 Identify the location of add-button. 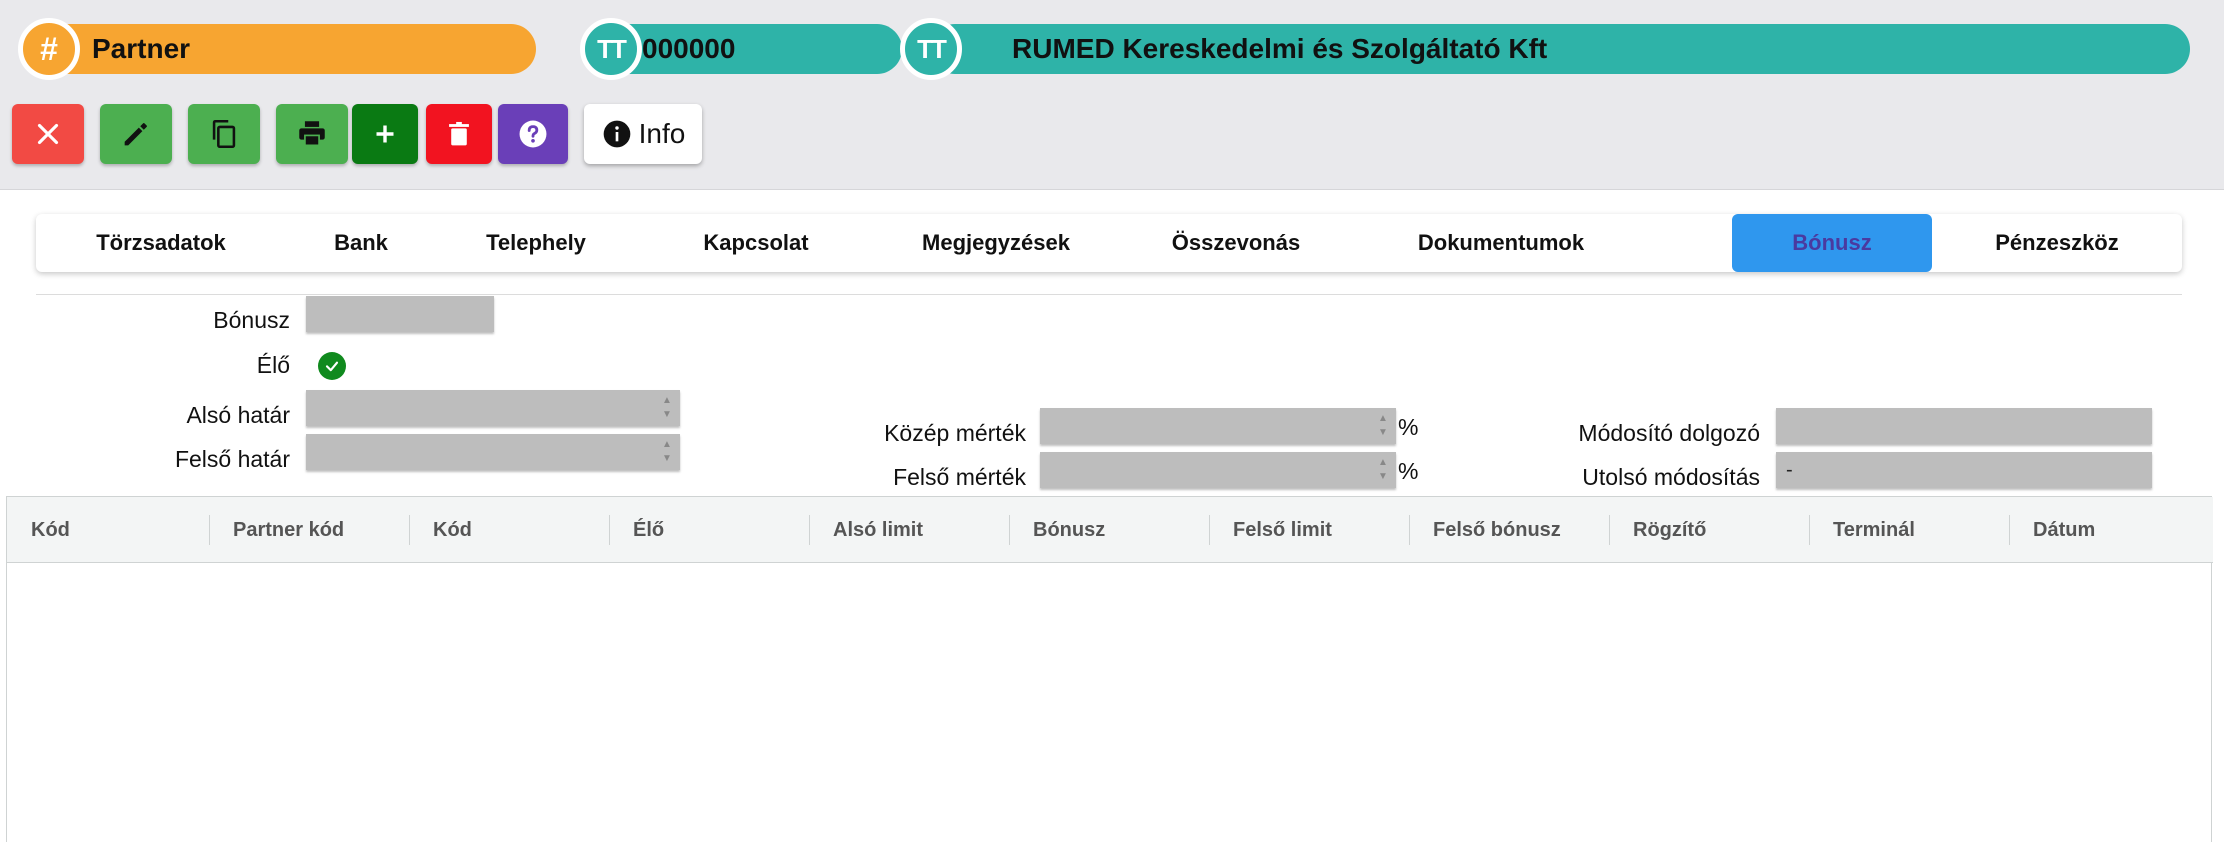
(385, 134).